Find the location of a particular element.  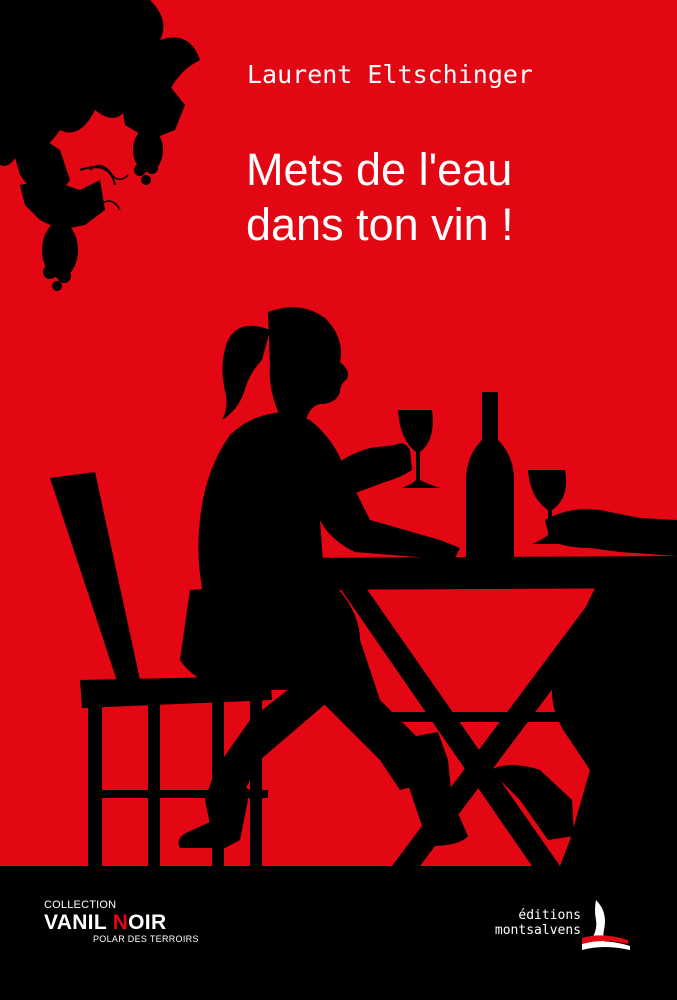

collection-name: VANIL NOIR is located at coordinates (144, 923).